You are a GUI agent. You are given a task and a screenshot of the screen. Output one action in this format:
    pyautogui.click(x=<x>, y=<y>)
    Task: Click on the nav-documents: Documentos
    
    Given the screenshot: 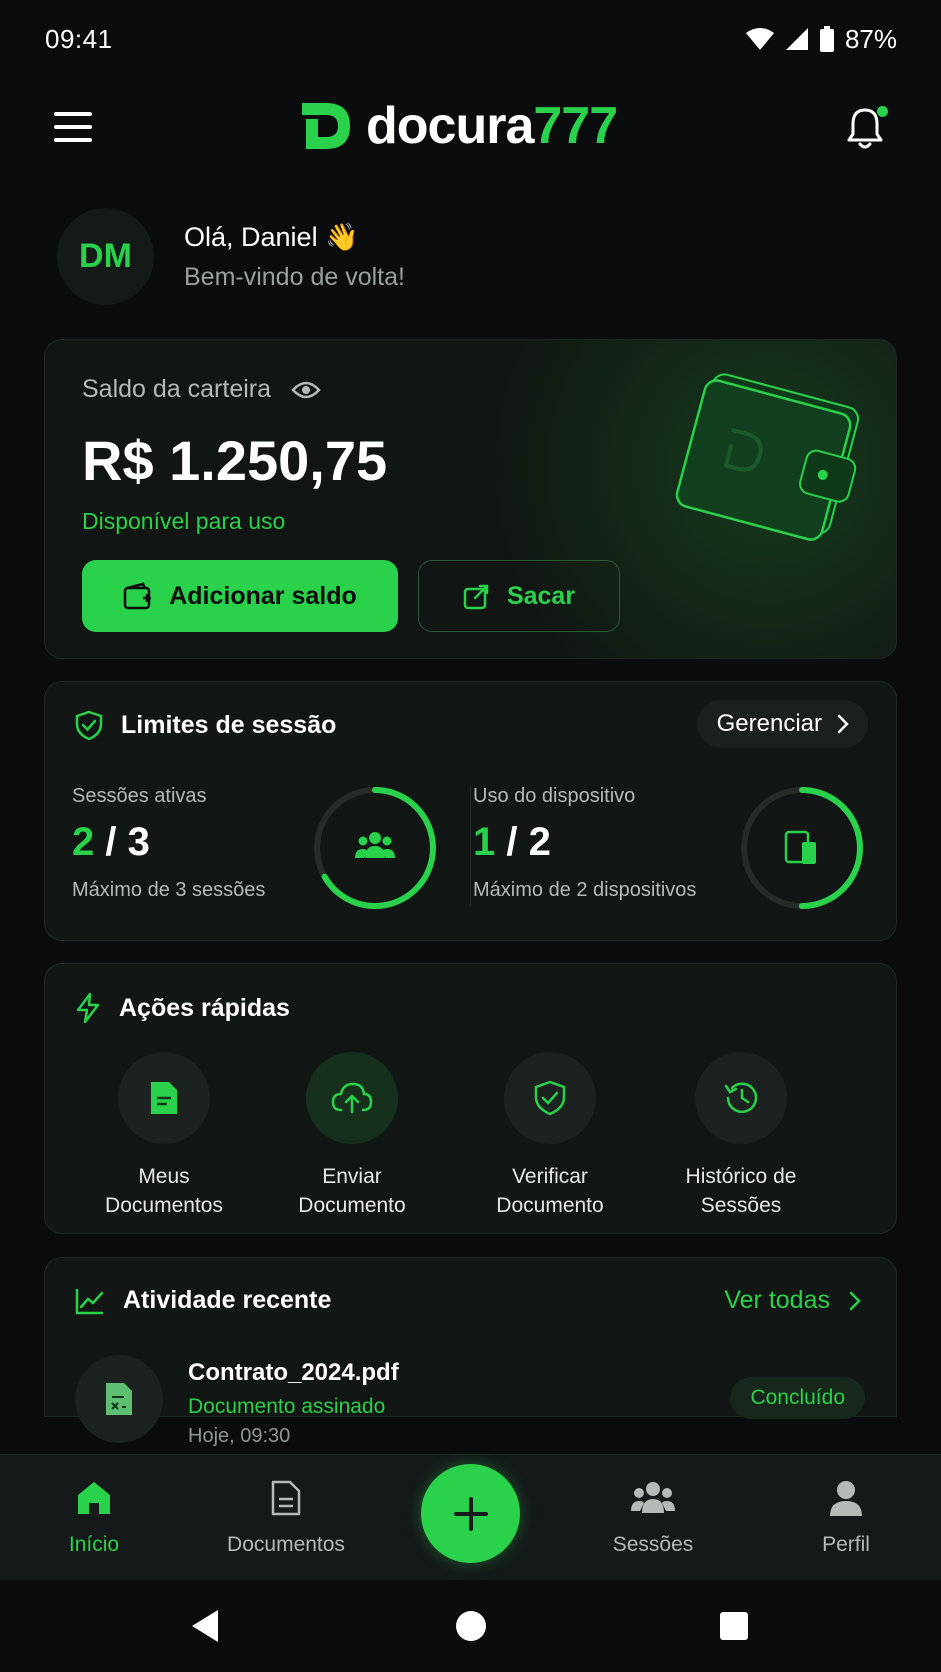 What is the action you would take?
    pyautogui.click(x=286, y=1518)
    